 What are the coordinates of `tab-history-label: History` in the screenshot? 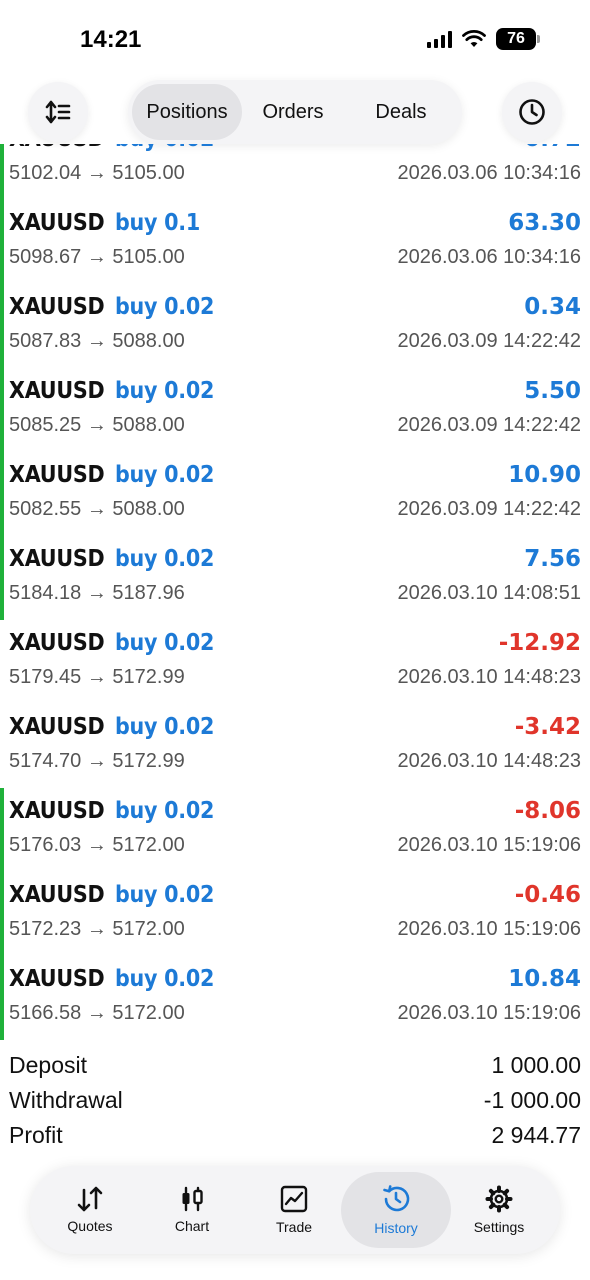 It's located at (396, 1228).